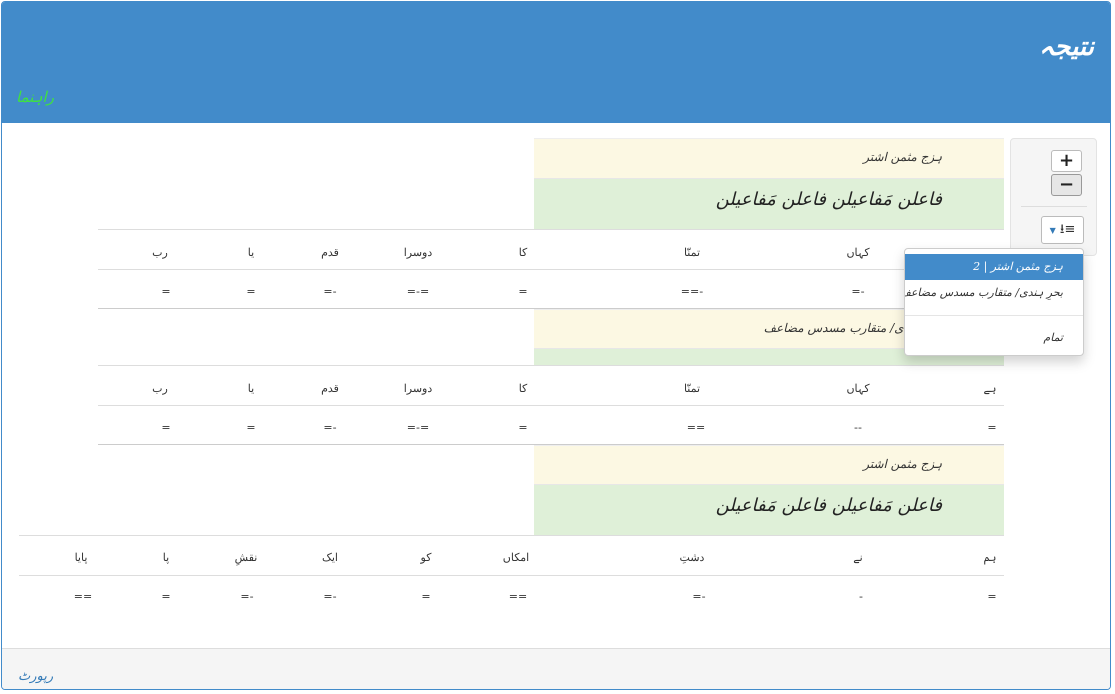 Image resolution: width=1115 pixels, height=694 pixels. Describe the element at coordinates (1052, 230) in the screenshot. I see `caret-down-icon: ▼` at that location.